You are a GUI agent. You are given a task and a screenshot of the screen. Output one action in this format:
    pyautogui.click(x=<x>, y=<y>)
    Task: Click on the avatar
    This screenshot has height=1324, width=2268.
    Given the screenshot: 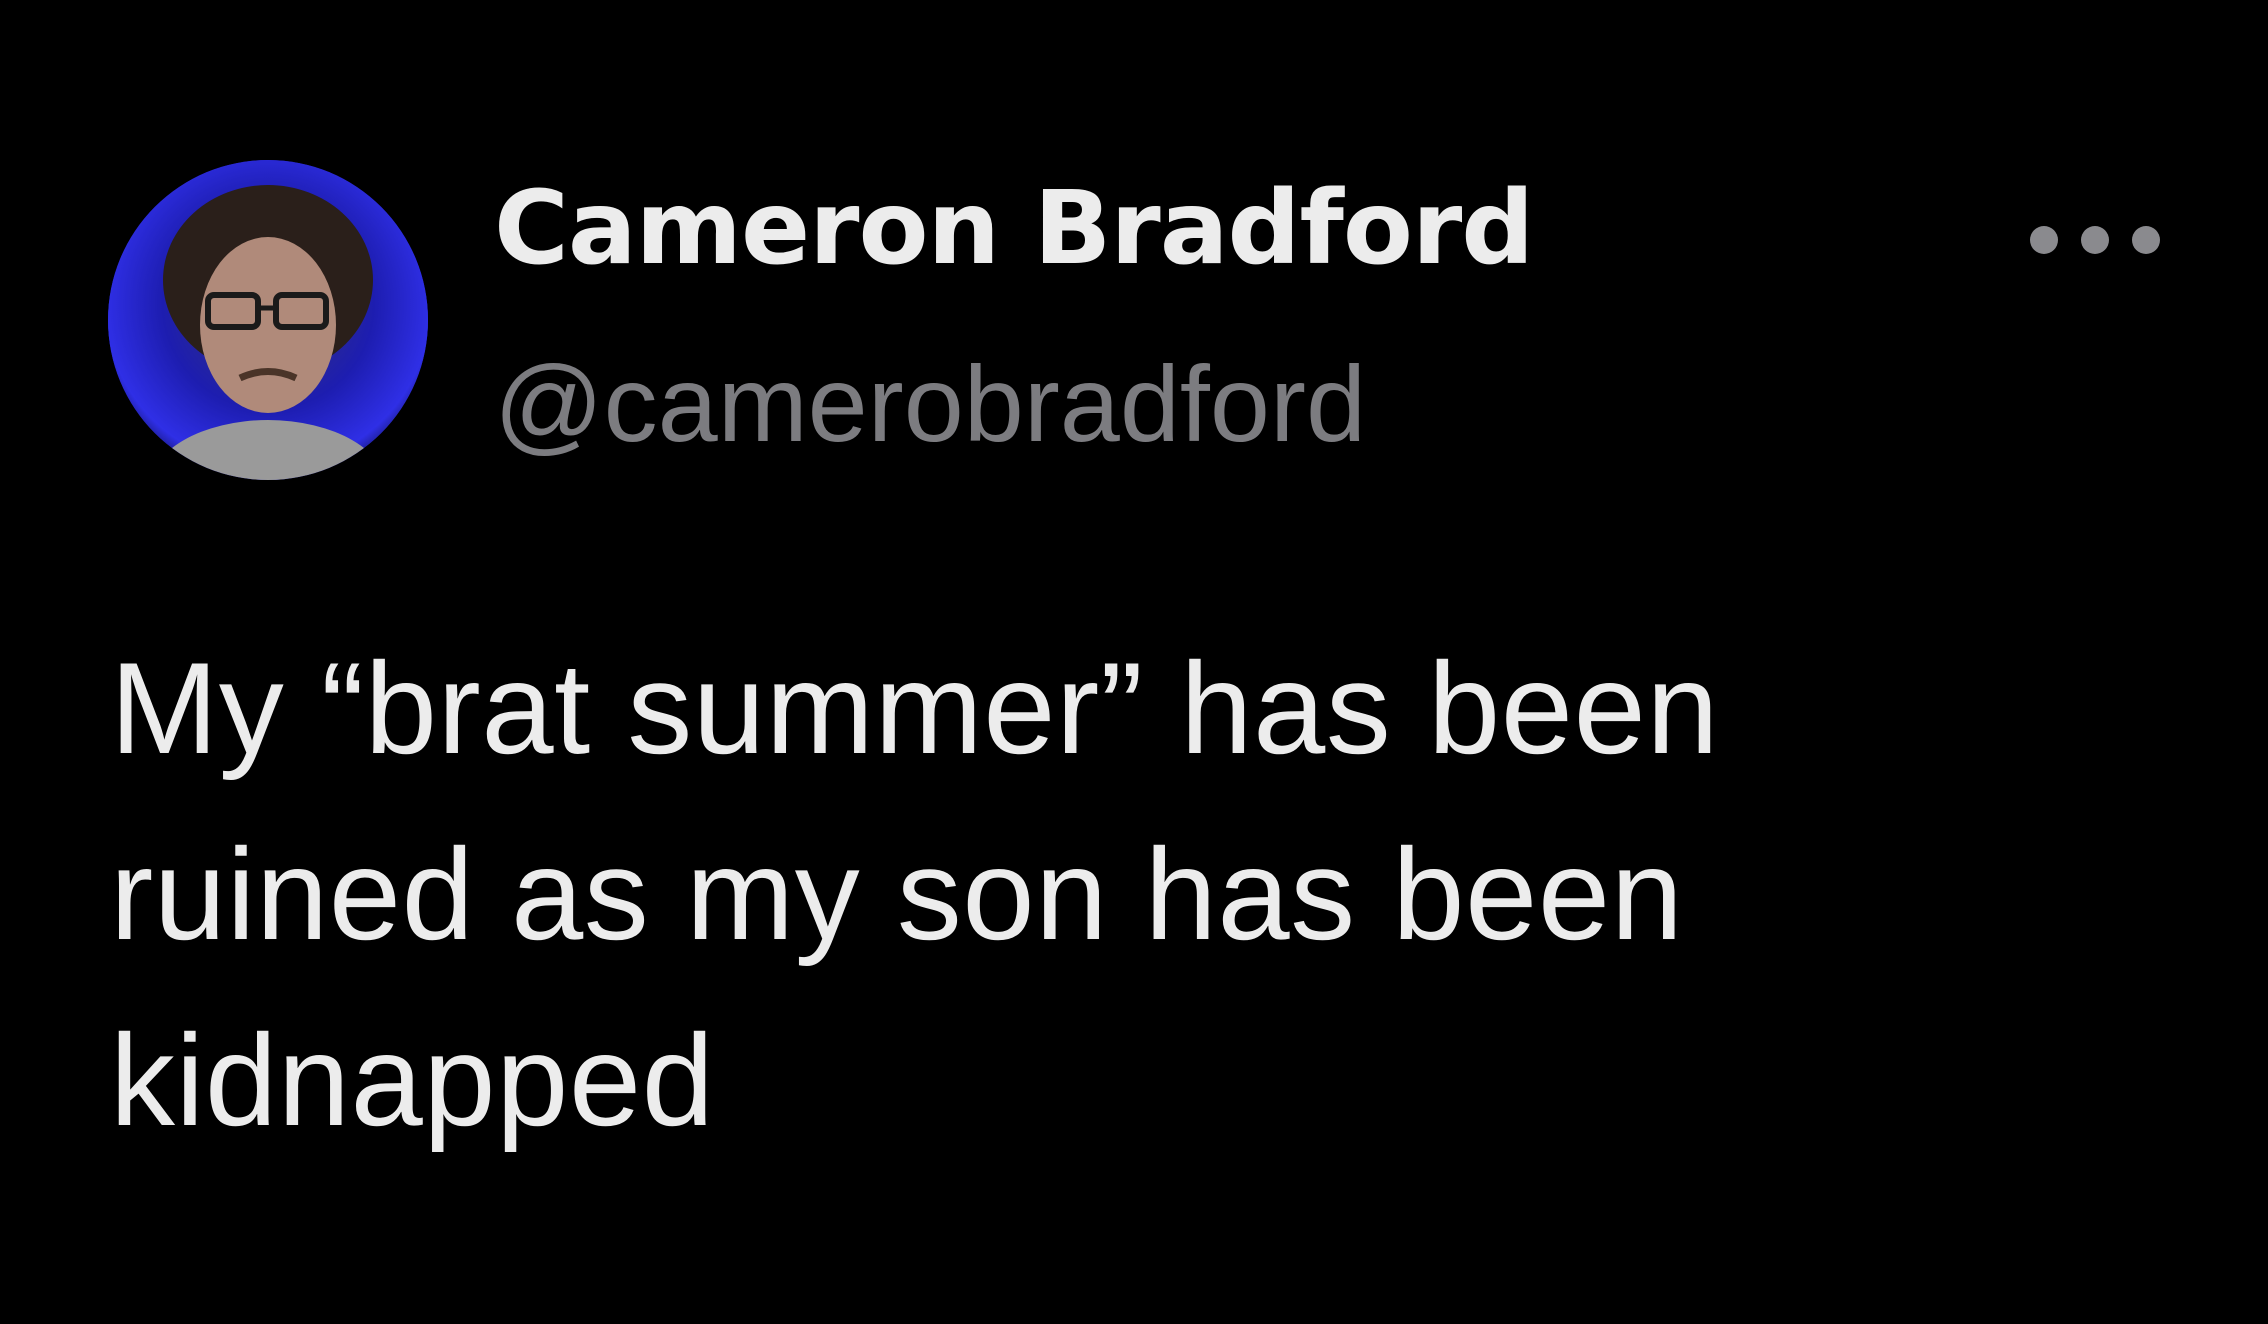 What is the action you would take?
    pyautogui.click(x=268, y=320)
    